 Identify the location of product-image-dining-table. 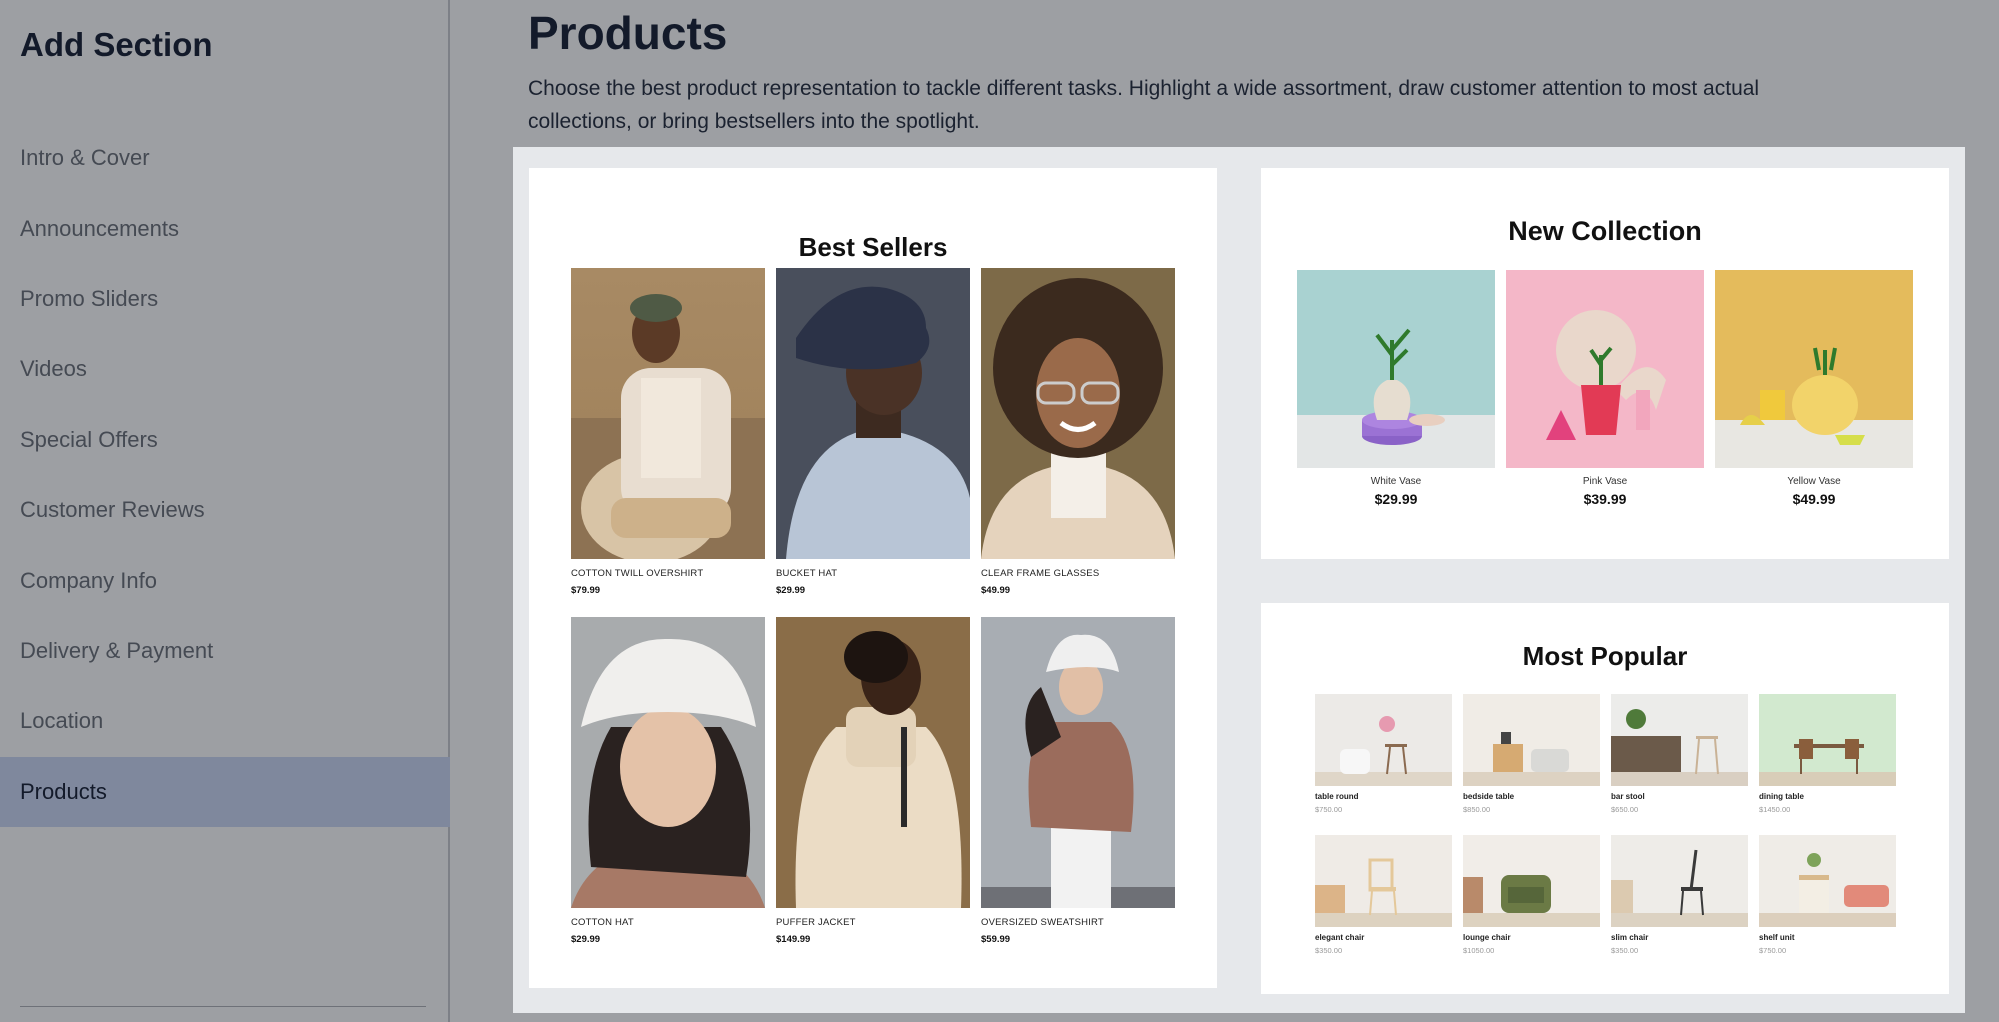
(1827, 740).